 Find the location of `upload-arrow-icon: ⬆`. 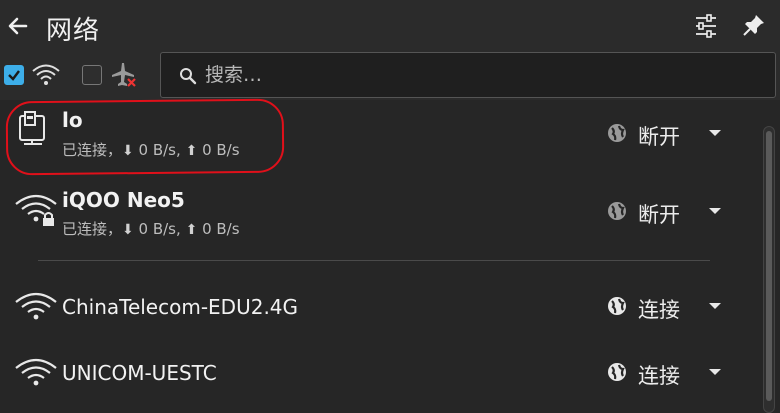

upload-arrow-icon: ⬆ is located at coordinates (191, 230).